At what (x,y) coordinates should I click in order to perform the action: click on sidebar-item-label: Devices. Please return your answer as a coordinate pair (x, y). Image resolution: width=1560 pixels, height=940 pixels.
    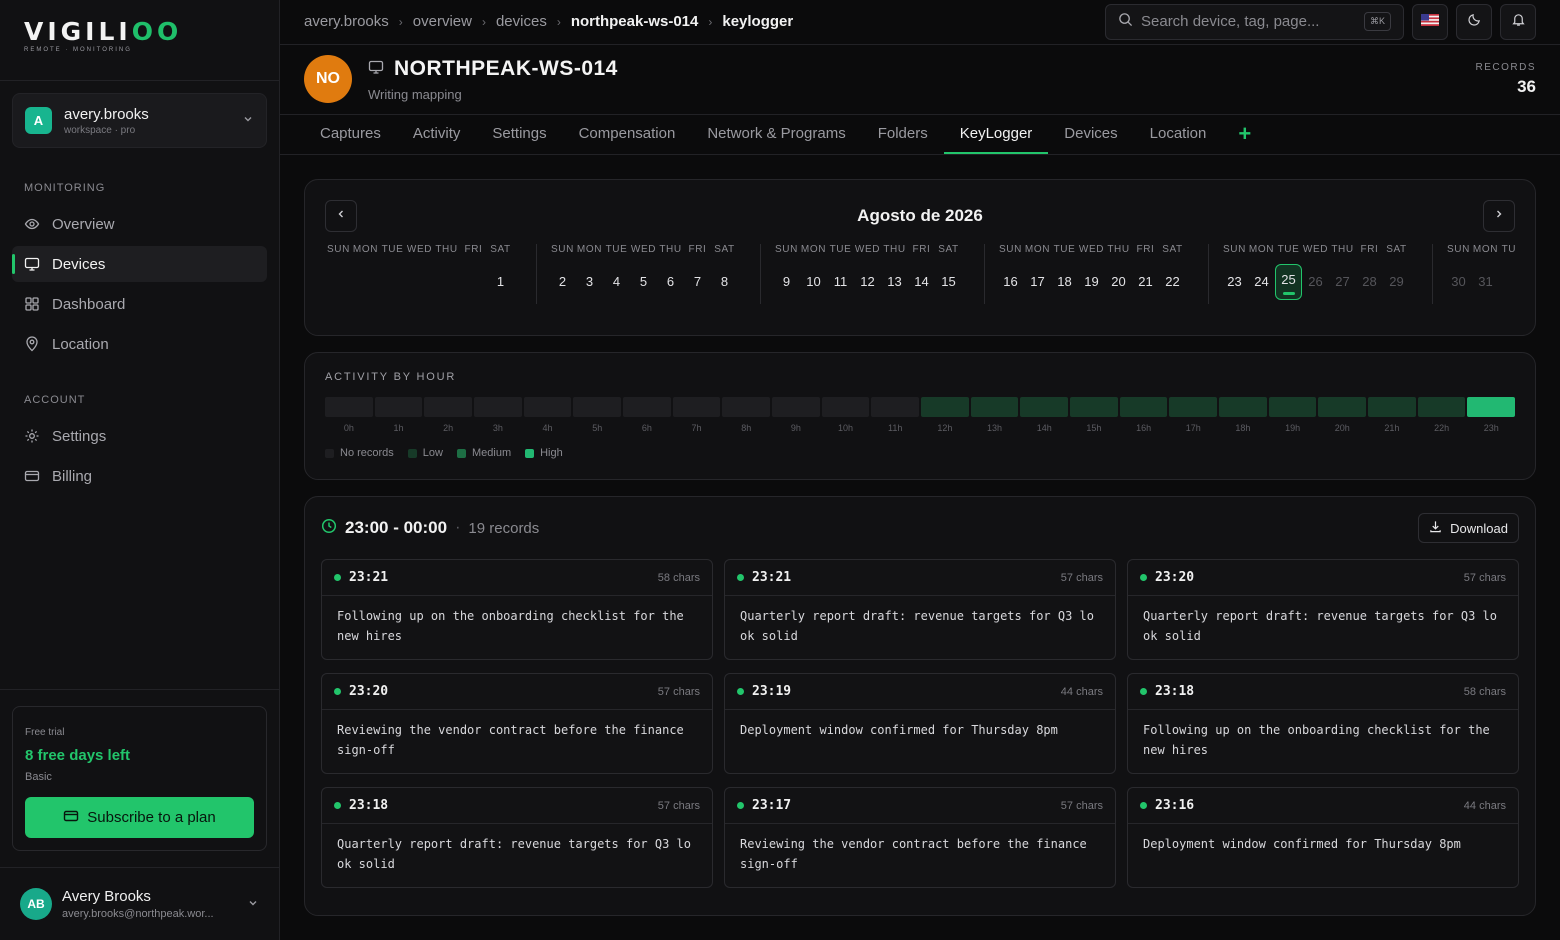
    Looking at the image, I should click on (79, 264).